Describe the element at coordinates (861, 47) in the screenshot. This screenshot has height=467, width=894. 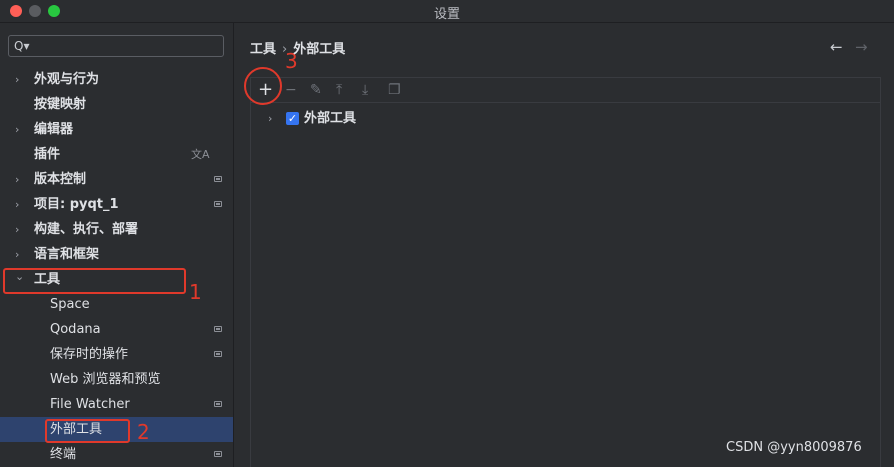
I see `forward-arrow-icon: →` at that location.